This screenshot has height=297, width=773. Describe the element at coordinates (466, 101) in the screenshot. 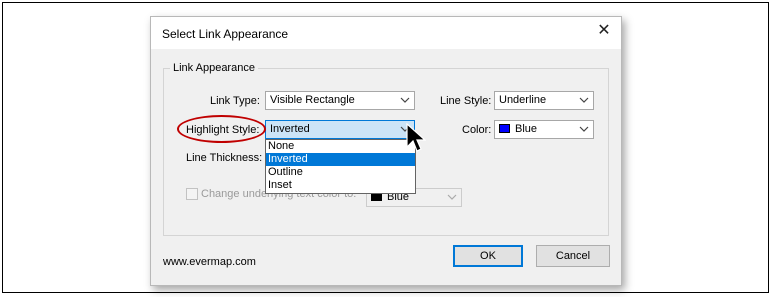

I see `line-style-label: Line Style:` at that location.